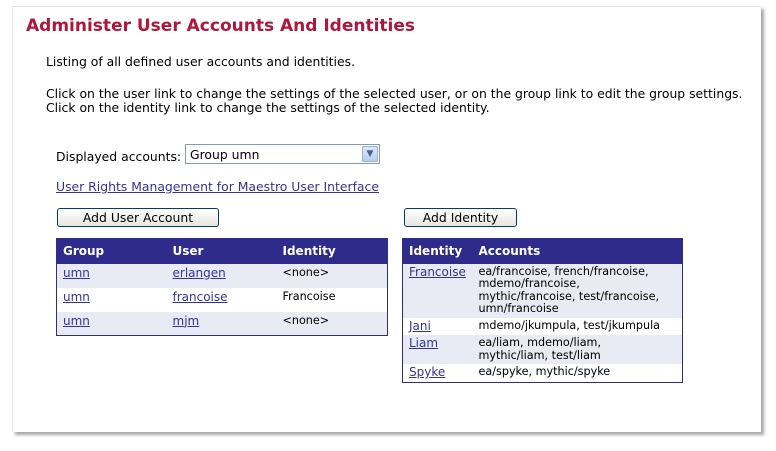 This screenshot has width=776, height=451. Describe the element at coordinates (186, 321) in the screenshot. I see `user-link: mjm` at that location.